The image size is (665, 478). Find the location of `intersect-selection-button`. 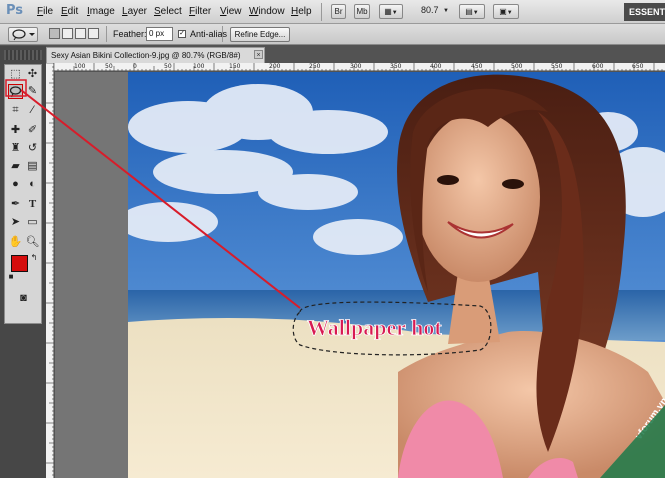

intersect-selection-button is located at coordinates (93, 33).